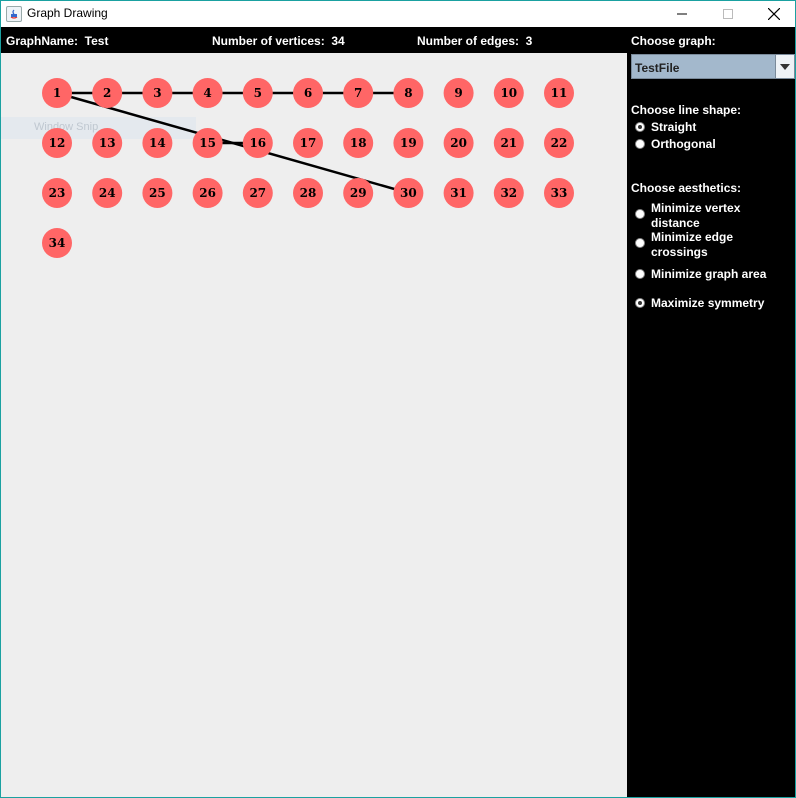  I want to click on graph-vertex: 7, so click(358, 93).